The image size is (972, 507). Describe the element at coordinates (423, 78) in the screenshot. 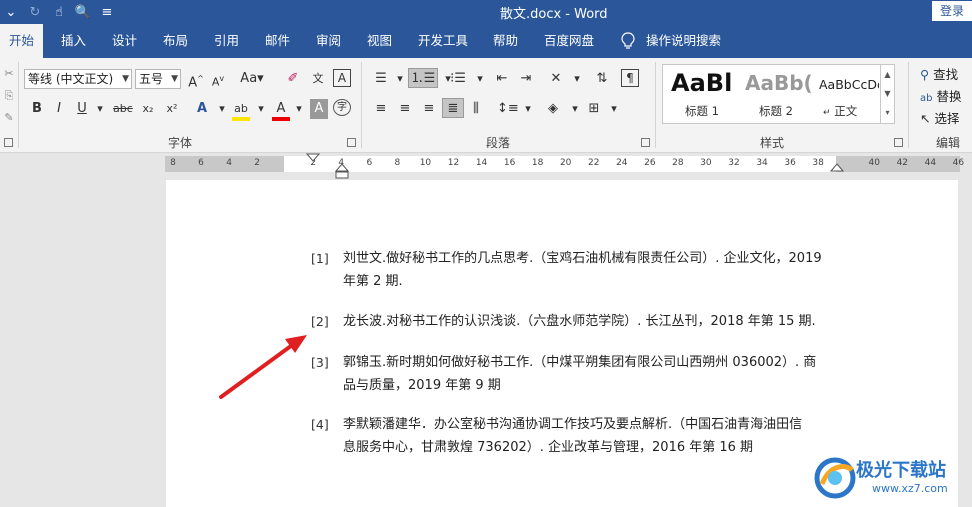

I see `numbering-icon: ⒈☰` at that location.